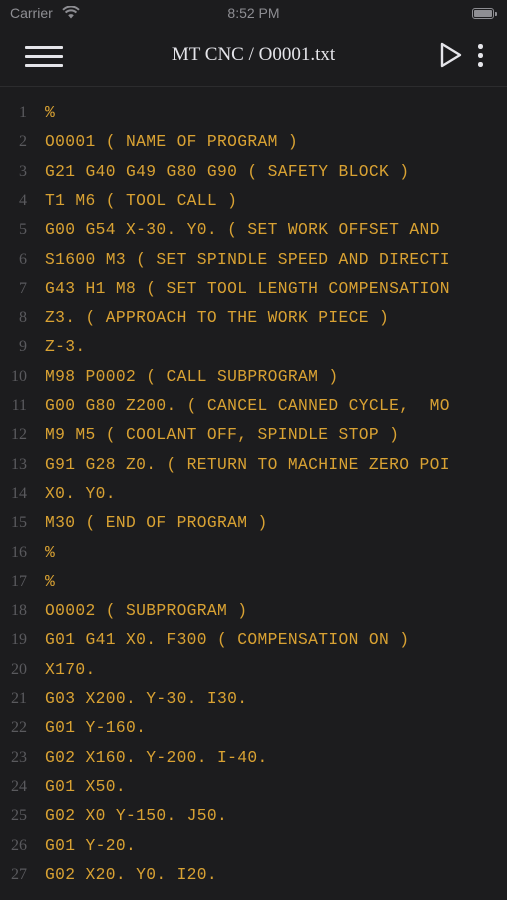 This screenshot has width=507, height=900. What do you see at coordinates (146, 698) in the screenshot?
I see `line-code-text: G03 X200. Y-30. I30.` at bounding box center [146, 698].